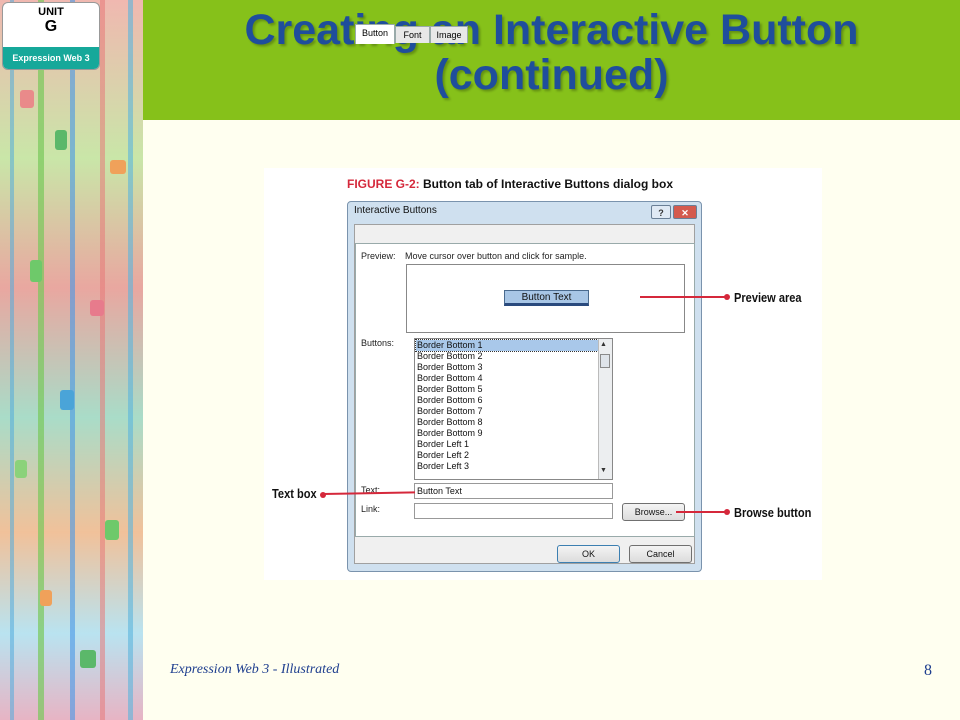 The height and width of the screenshot is (720, 960). What do you see at coordinates (603, 344) in the screenshot?
I see `scroll-up-icon: ▲` at bounding box center [603, 344].